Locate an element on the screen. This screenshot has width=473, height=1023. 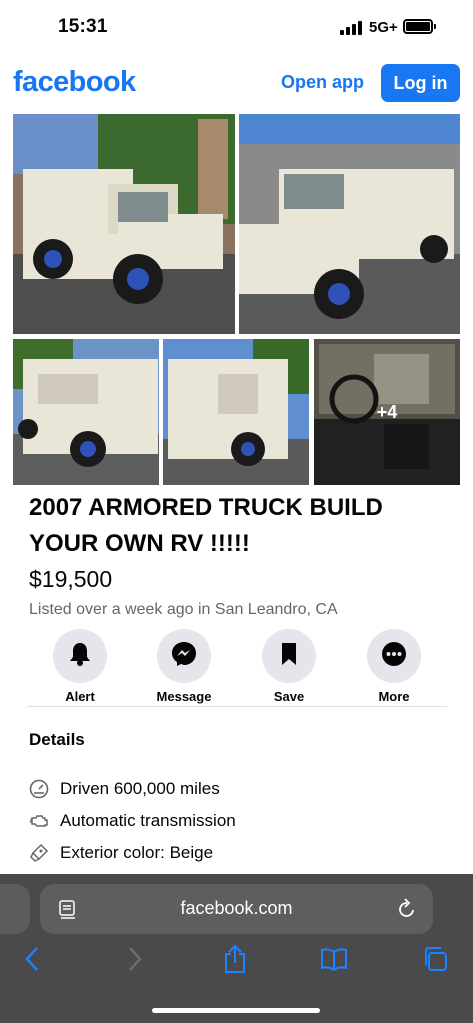
save-label: Save is located at coordinates (289, 696).